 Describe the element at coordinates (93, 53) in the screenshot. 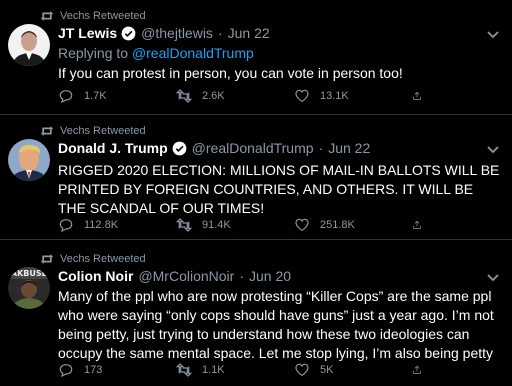

I see `replying-to-label: Replying to` at that location.